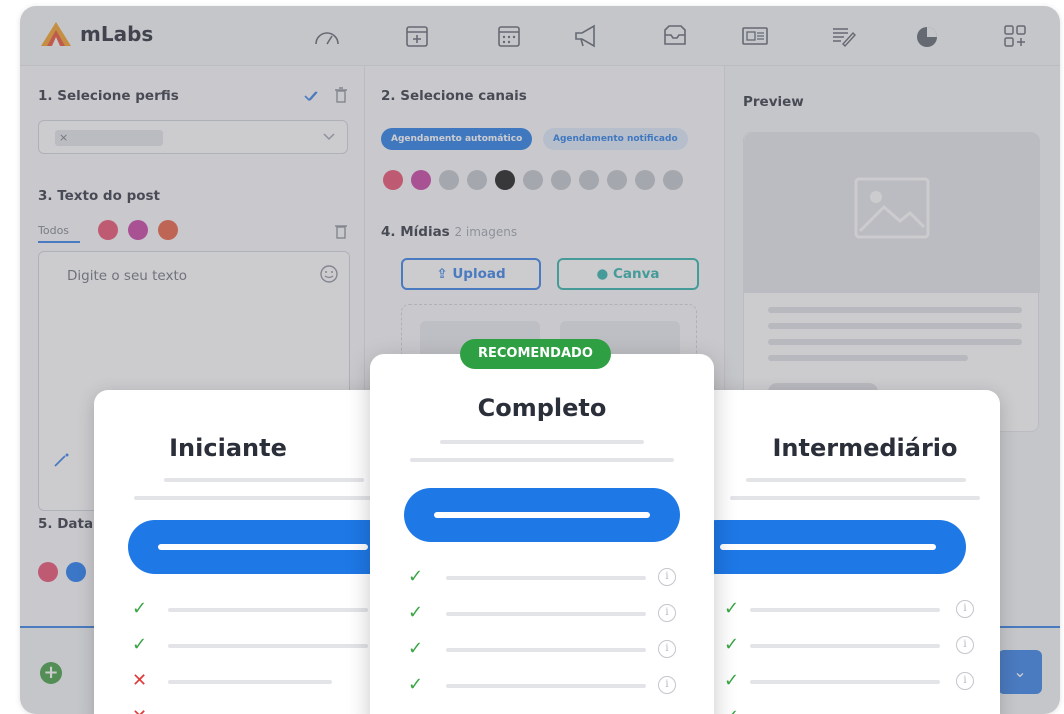 The height and width of the screenshot is (714, 1064). Describe the element at coordinates (228, 448) in the screenshot. I see `plan-title-basic: Iniciante` at that location.